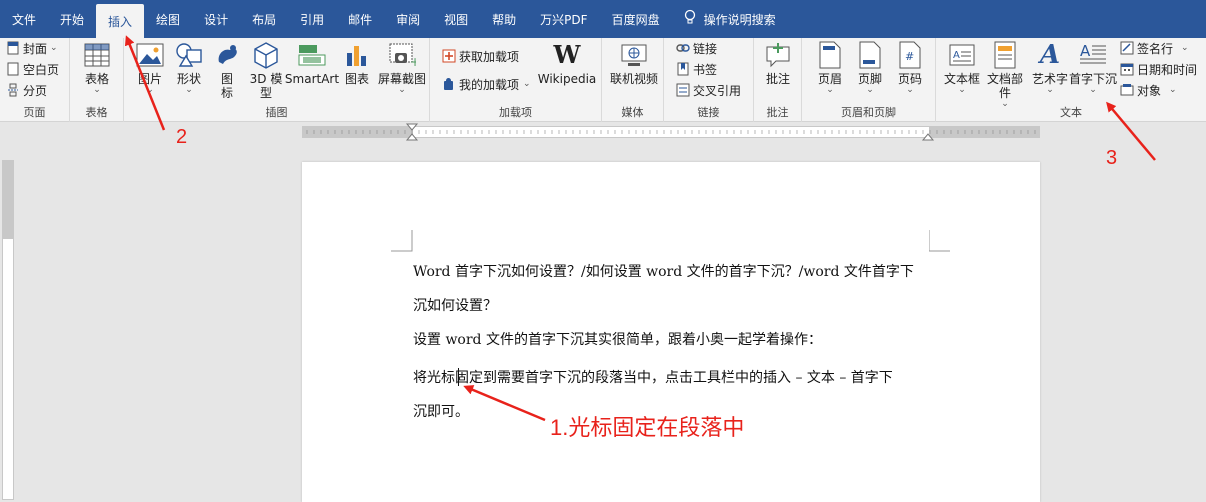 The width and height of the screenshot is (1206, 502). I want to click on store-icon, so click(449, 56).